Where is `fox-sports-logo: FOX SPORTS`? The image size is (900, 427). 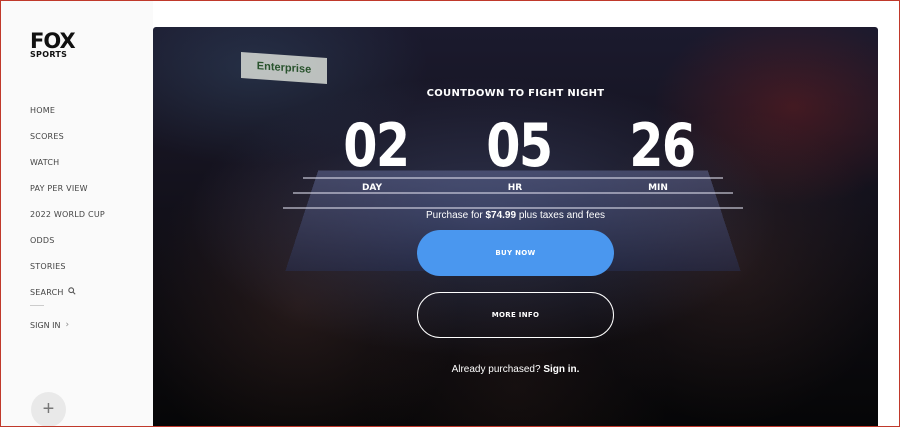
fox-sports-logo: FOX SPORTS is located at coordinates (54, 45).